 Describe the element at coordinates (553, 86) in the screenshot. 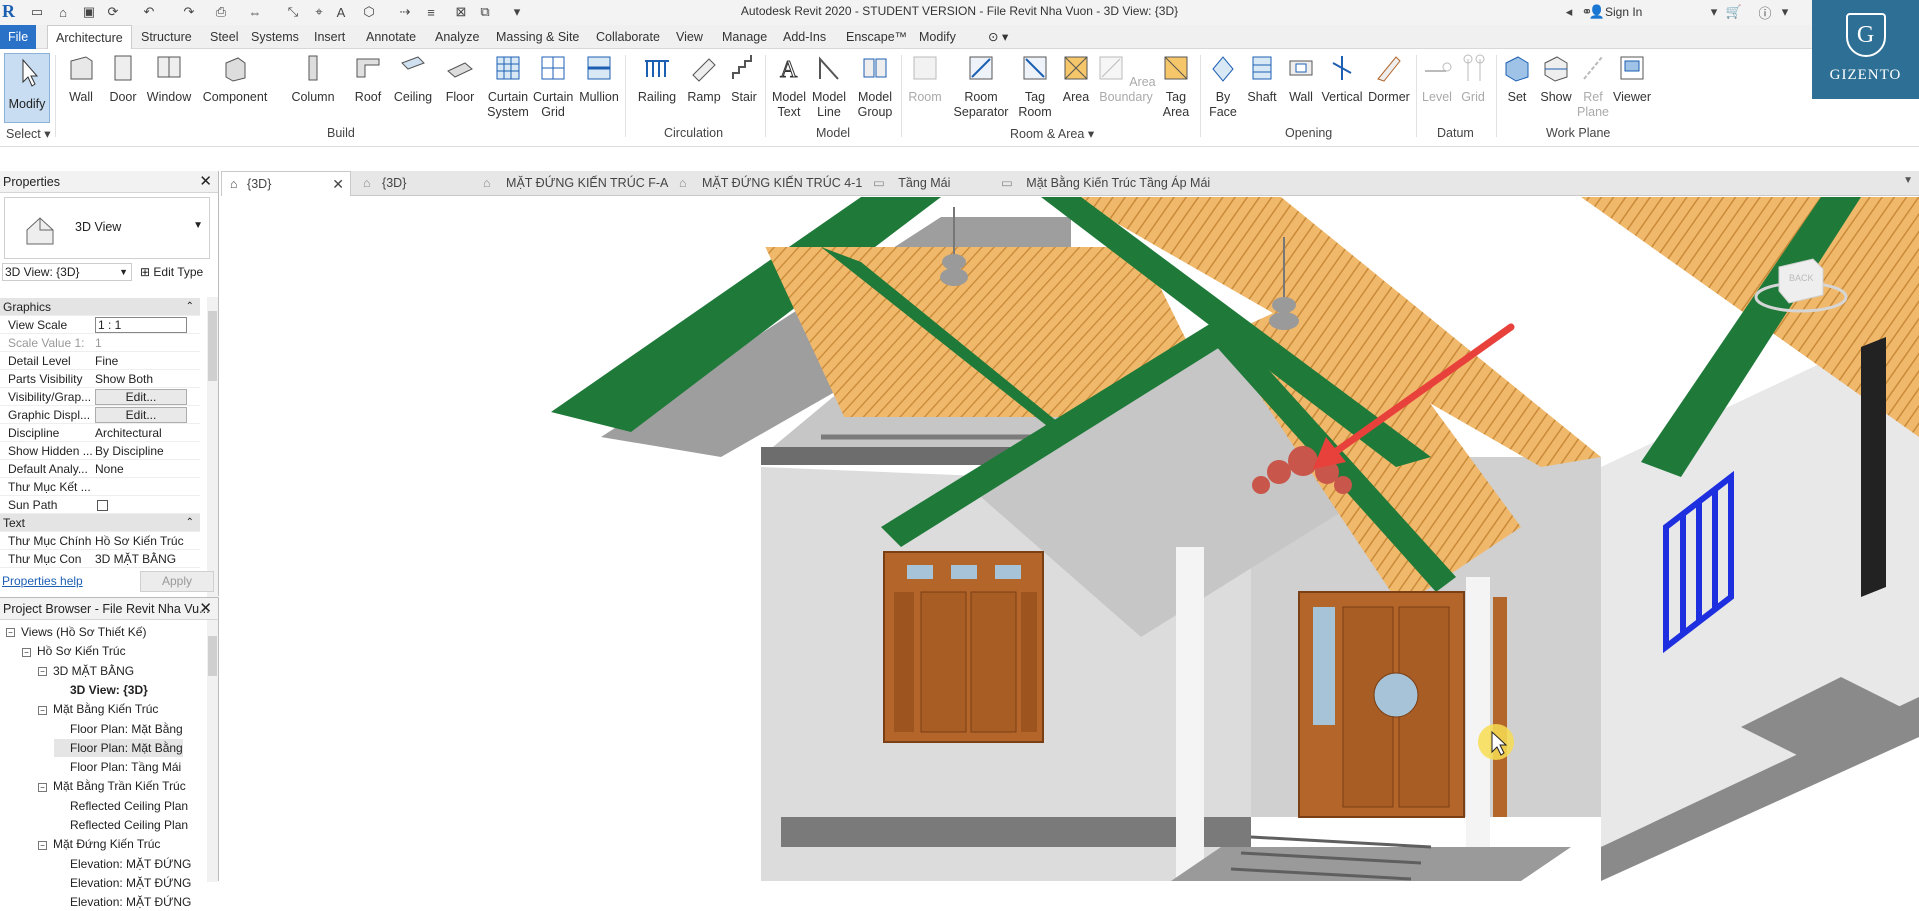

I see `curtain-grid-tool: Curtain Grid` at that location.